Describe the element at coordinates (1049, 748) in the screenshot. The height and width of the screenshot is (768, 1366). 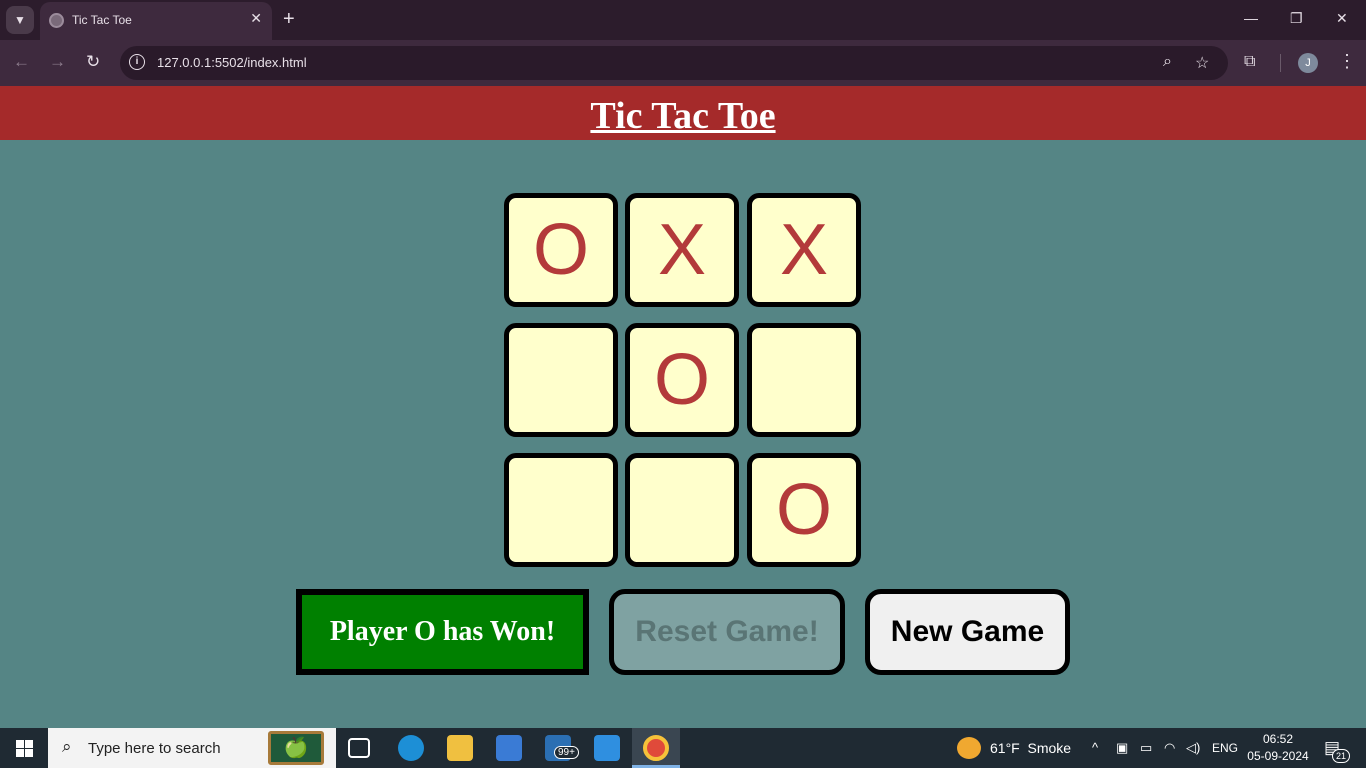
I see `weather-condition: Smoke` at that location.